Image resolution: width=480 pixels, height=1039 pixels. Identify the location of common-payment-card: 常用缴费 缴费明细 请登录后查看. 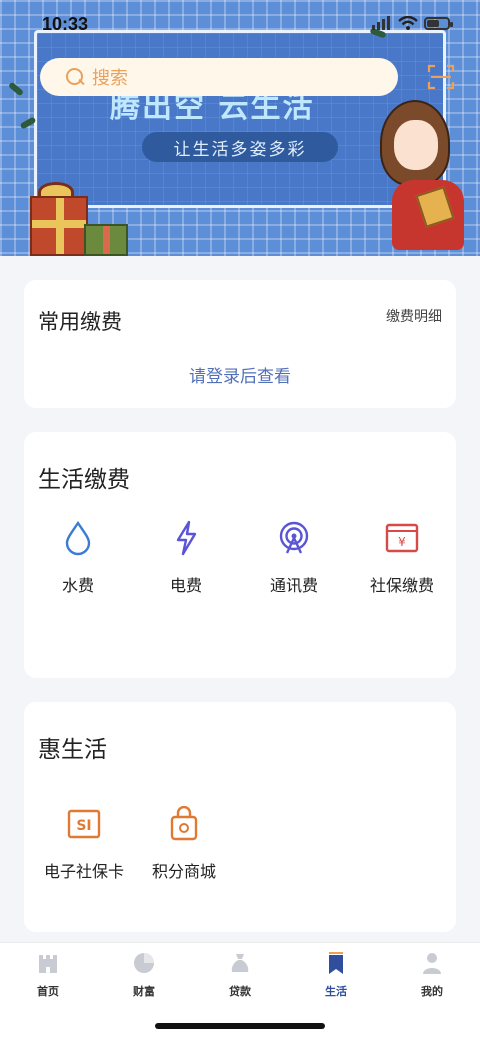
(240, 344).